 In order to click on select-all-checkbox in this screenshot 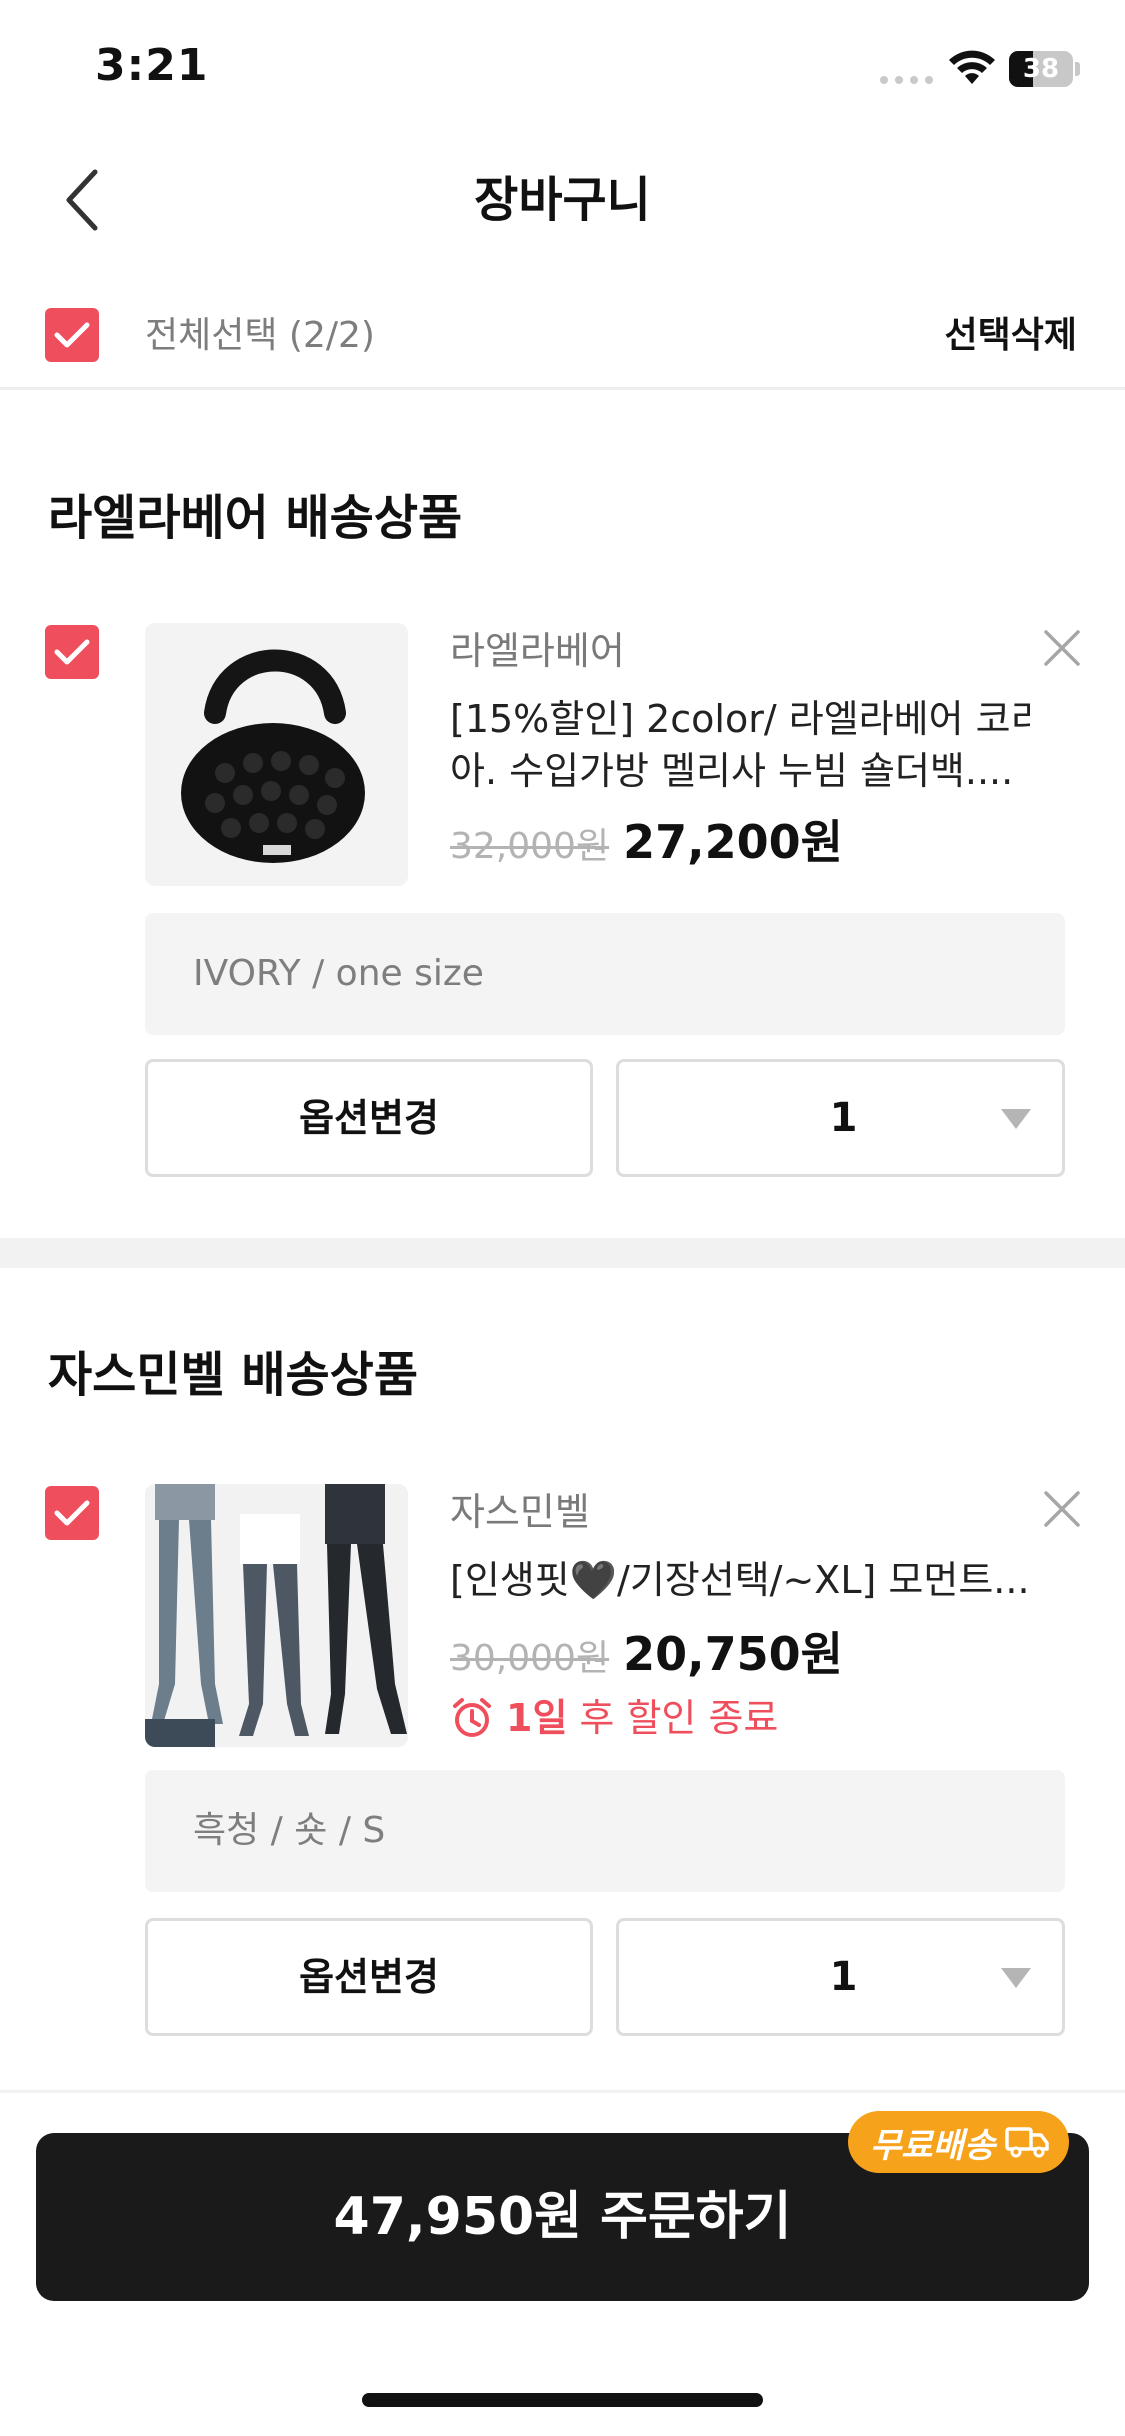, I will do `click(72, 335)`.